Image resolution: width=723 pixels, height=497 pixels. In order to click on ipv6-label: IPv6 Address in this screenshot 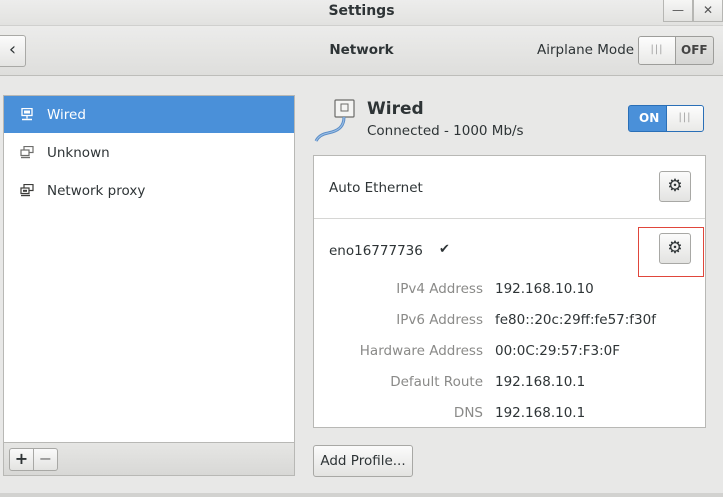, I will do `click(439, 320)`.